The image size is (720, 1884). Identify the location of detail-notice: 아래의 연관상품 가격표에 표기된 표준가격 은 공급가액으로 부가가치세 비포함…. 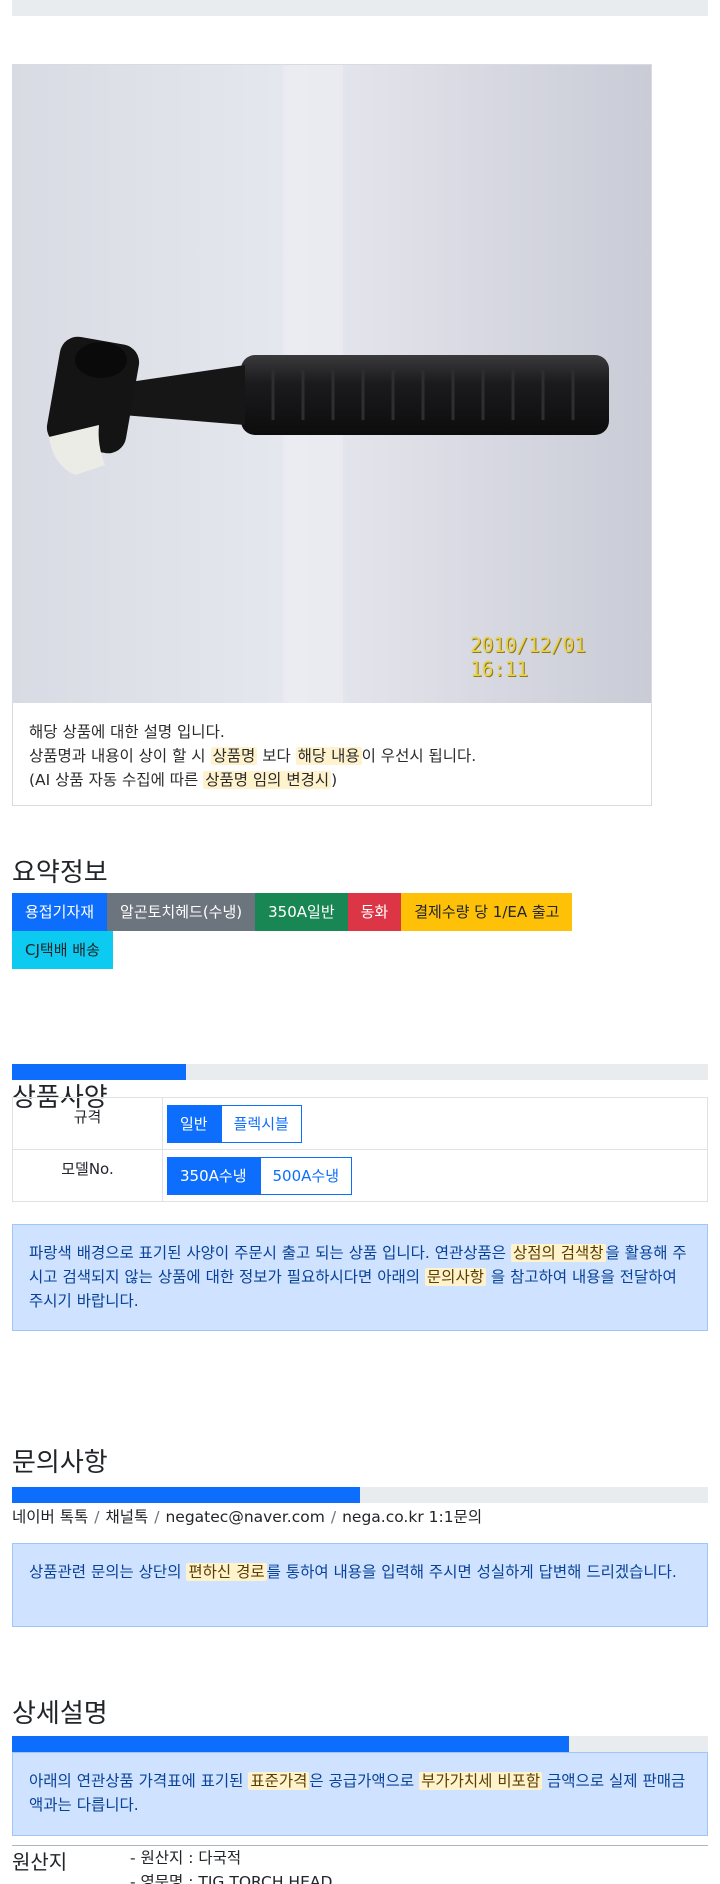
(360, 1794).